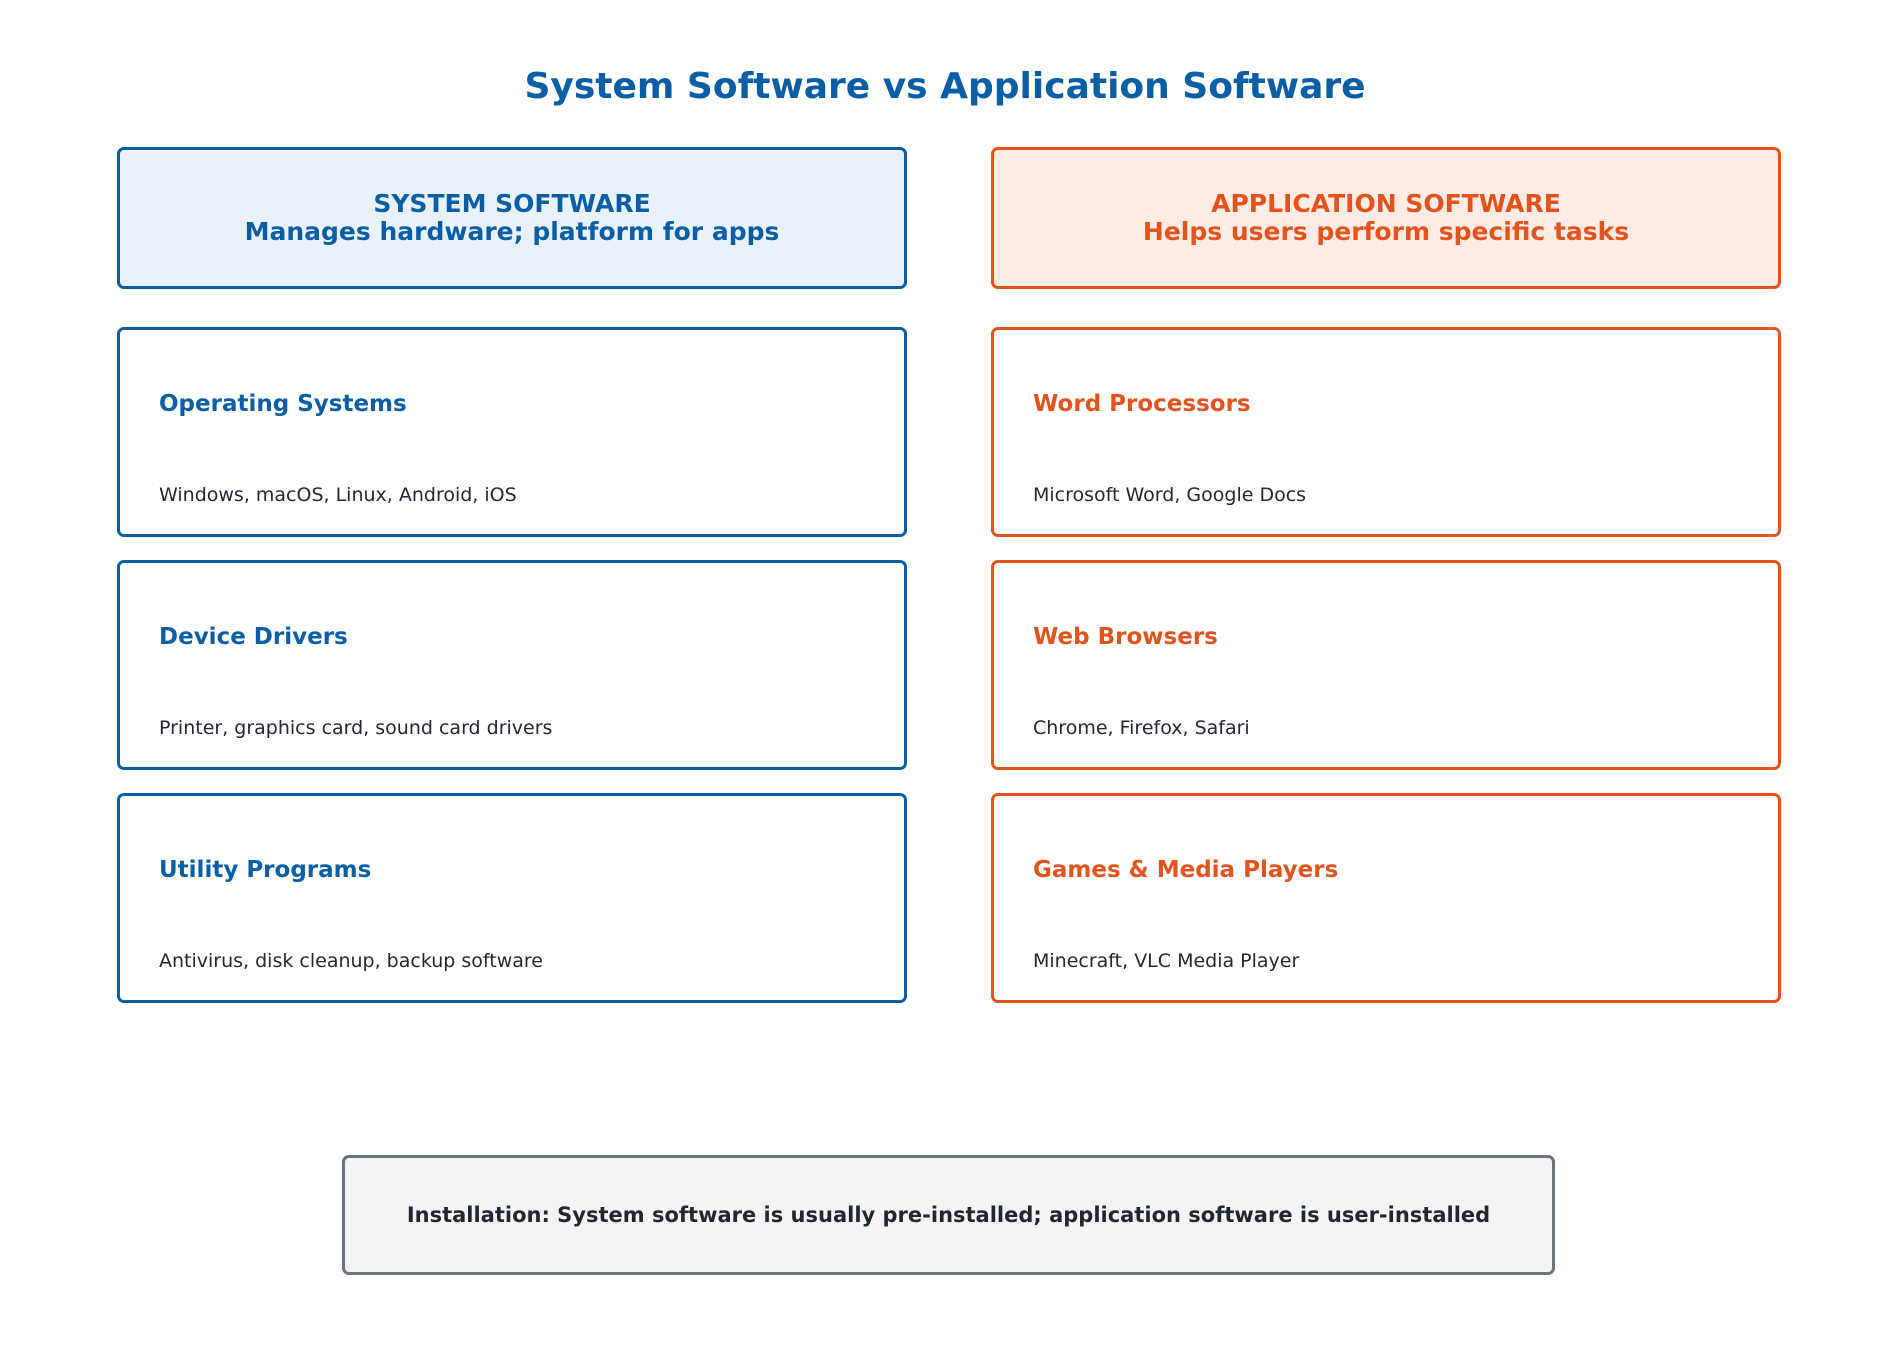 The width and height of the screenshot is (1890, 1365). I want to click on card-title: Device Drivers, so click(253, 637).